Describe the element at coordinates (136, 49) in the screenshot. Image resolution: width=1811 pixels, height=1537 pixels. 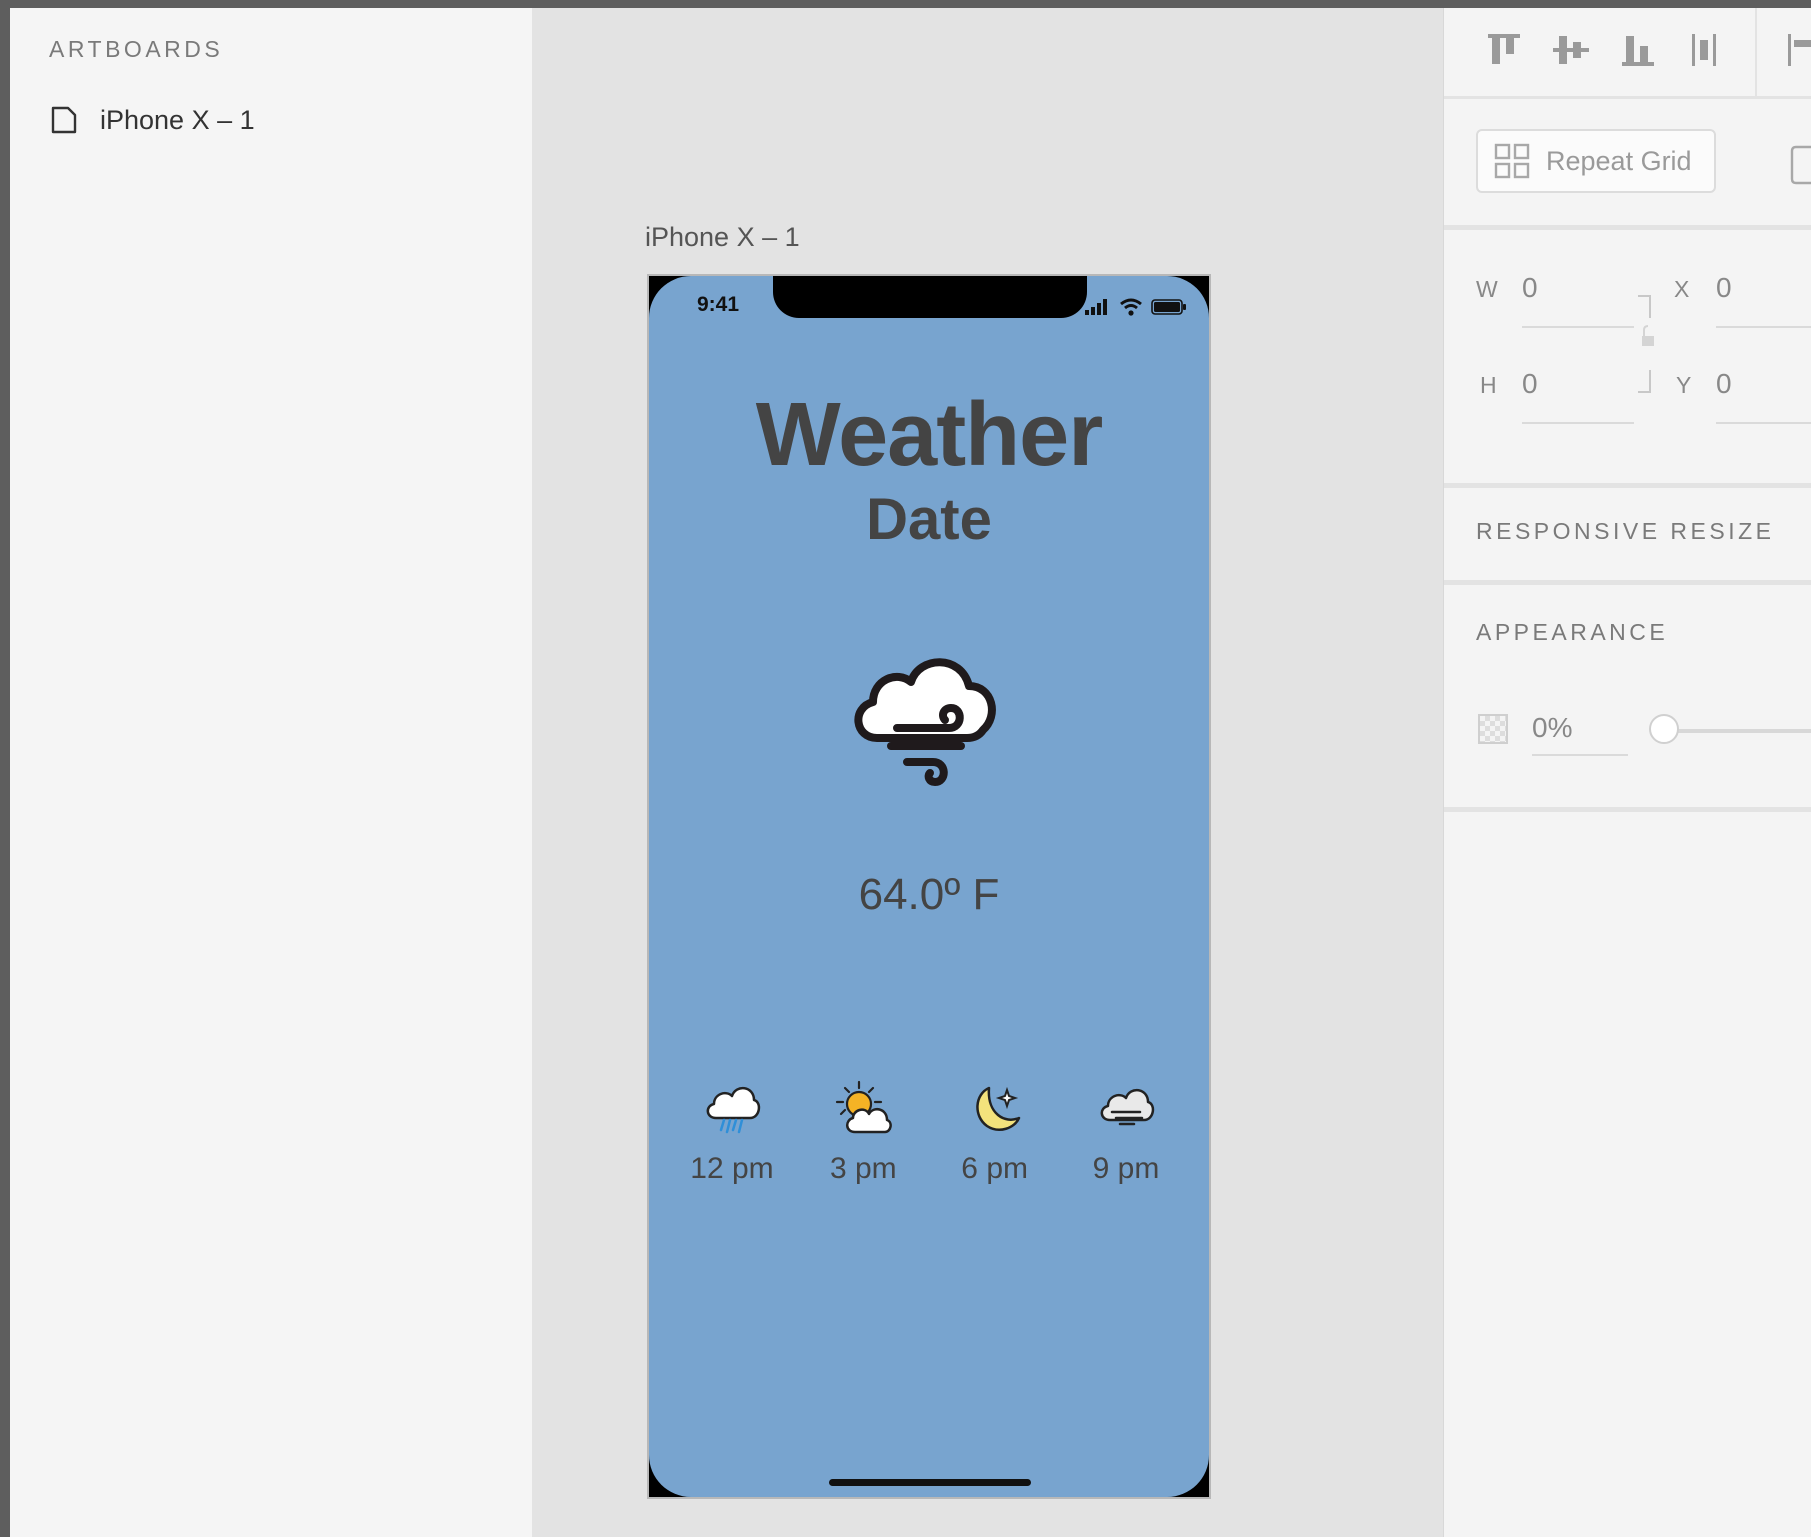
I see `artboards-heading: ARTBOARDS` at that location.